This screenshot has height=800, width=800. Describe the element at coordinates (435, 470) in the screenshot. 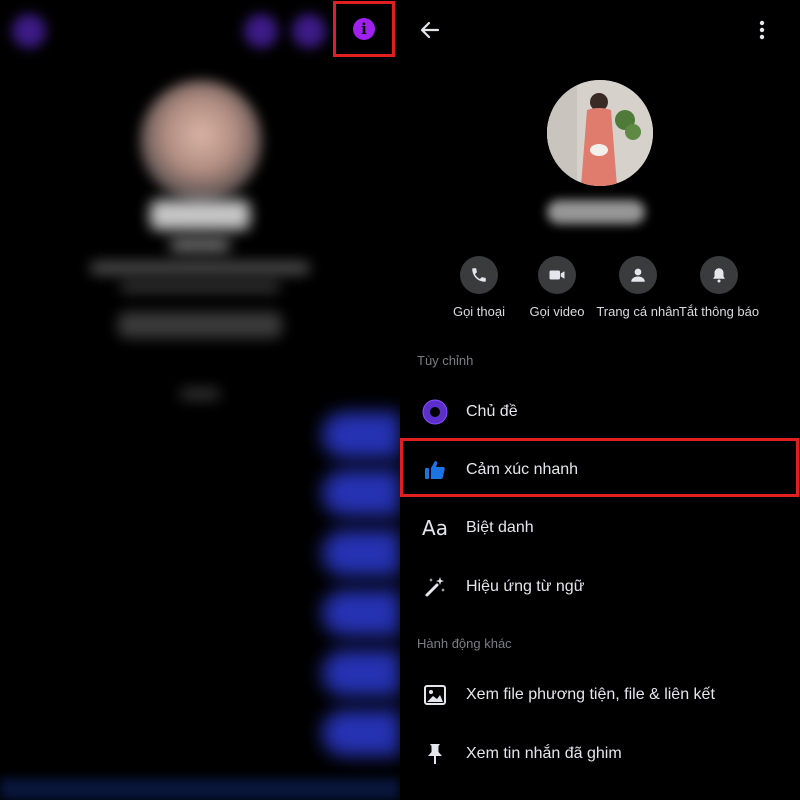

I see `thumbs-up-icon` at that location.